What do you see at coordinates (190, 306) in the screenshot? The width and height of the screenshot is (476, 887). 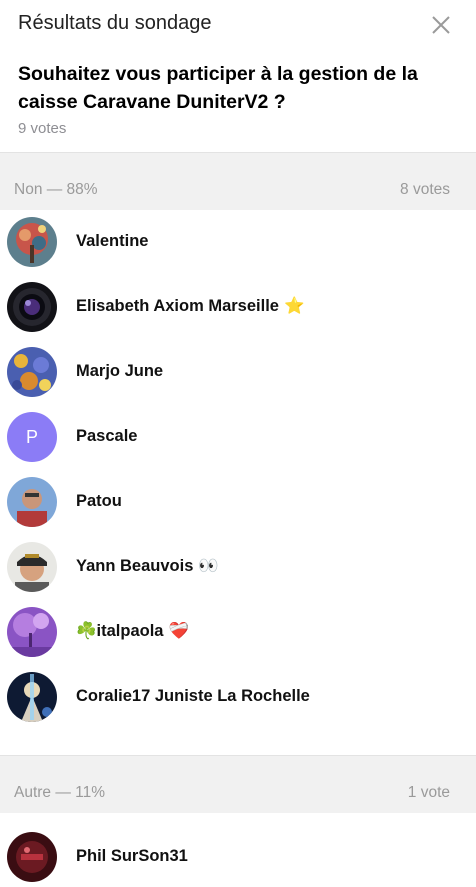 I see `voter-name: Elisabeth Axiom Marseille ⭐` at bounding box center [190, 306].